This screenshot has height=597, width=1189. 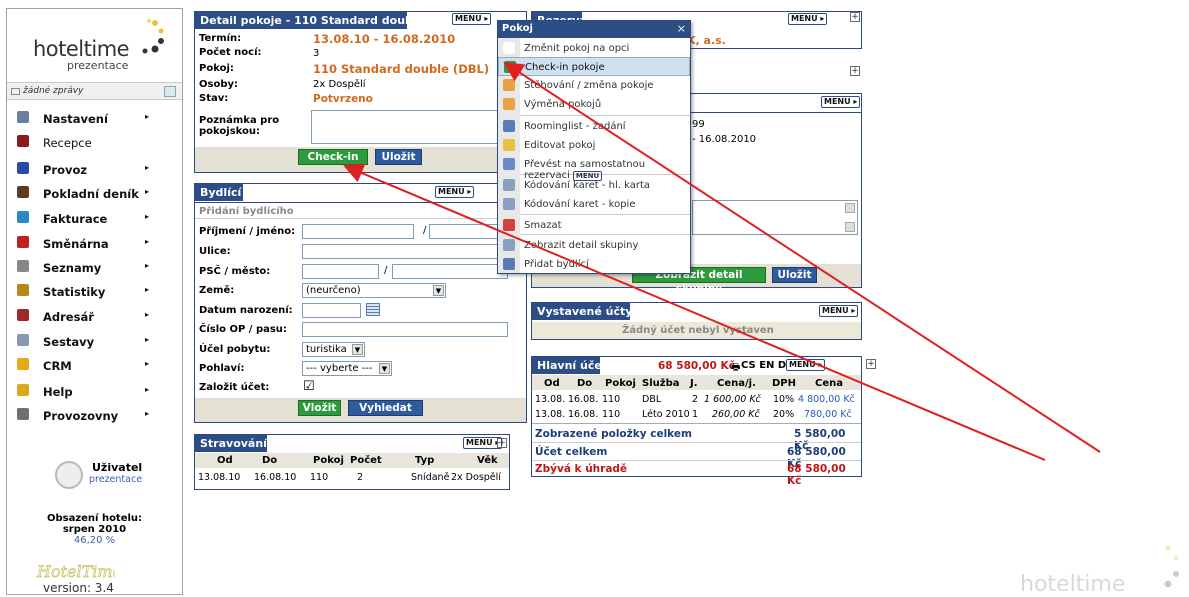 I want to click on watermark-text: hoteltime, so click(x=1073, y=584).